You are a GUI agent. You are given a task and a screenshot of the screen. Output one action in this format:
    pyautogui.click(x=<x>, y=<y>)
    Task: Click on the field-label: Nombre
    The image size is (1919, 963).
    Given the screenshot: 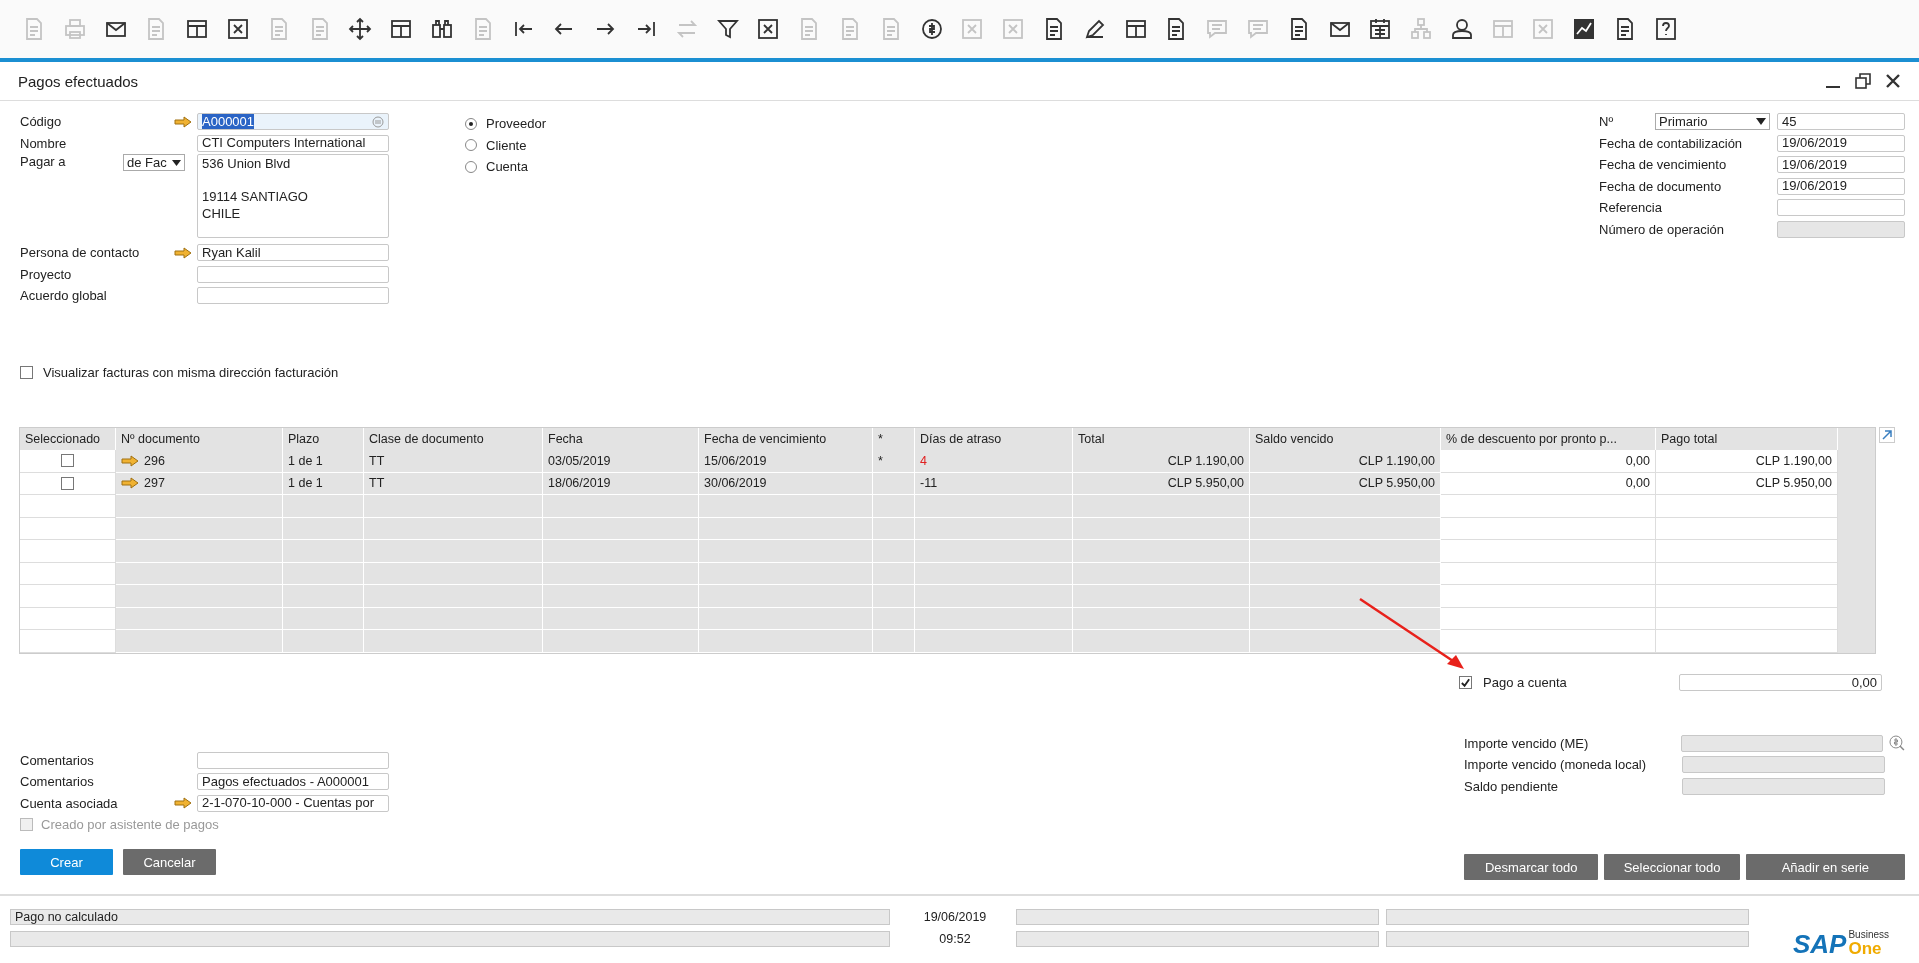 What is the action you would take?
    pyautogui.click(x=44, y=143)
    